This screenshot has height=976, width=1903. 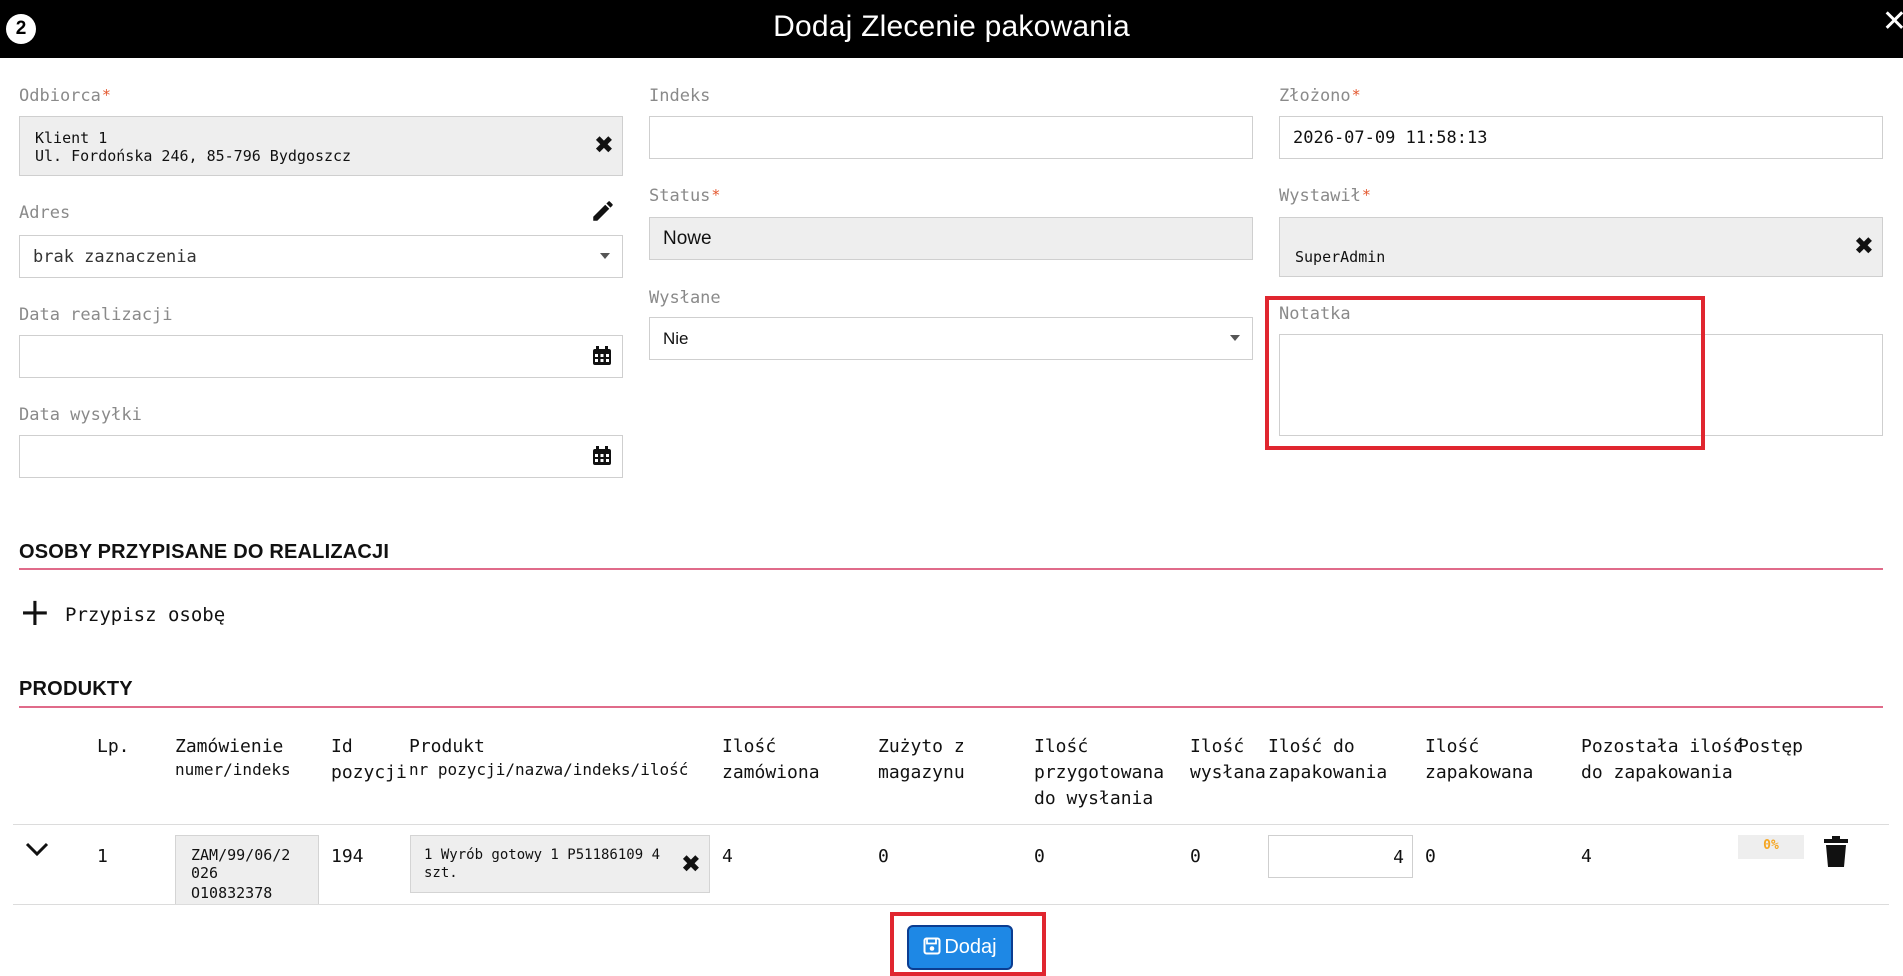 What do you see at coordinates (1328, 759) in the screenshot?
I see `header-do-zapakowania: Ilość do zapakowania` at bounding box center [1328, 759].